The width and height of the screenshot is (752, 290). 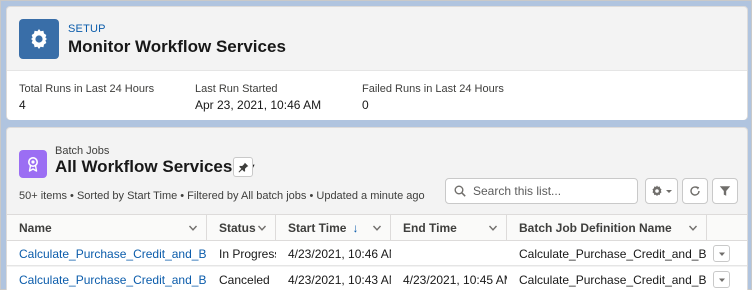 I want to click on column-label: Name, so click(x=35, y=228).